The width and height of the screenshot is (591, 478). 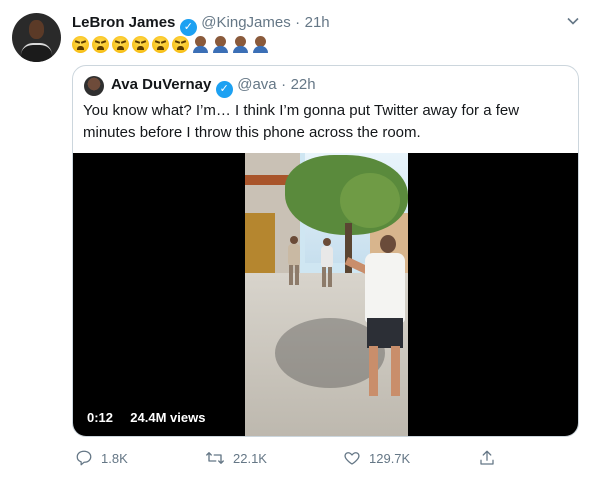 I want to click on video-stats: 0:12 24.4M views, so click(x=146, y=417).